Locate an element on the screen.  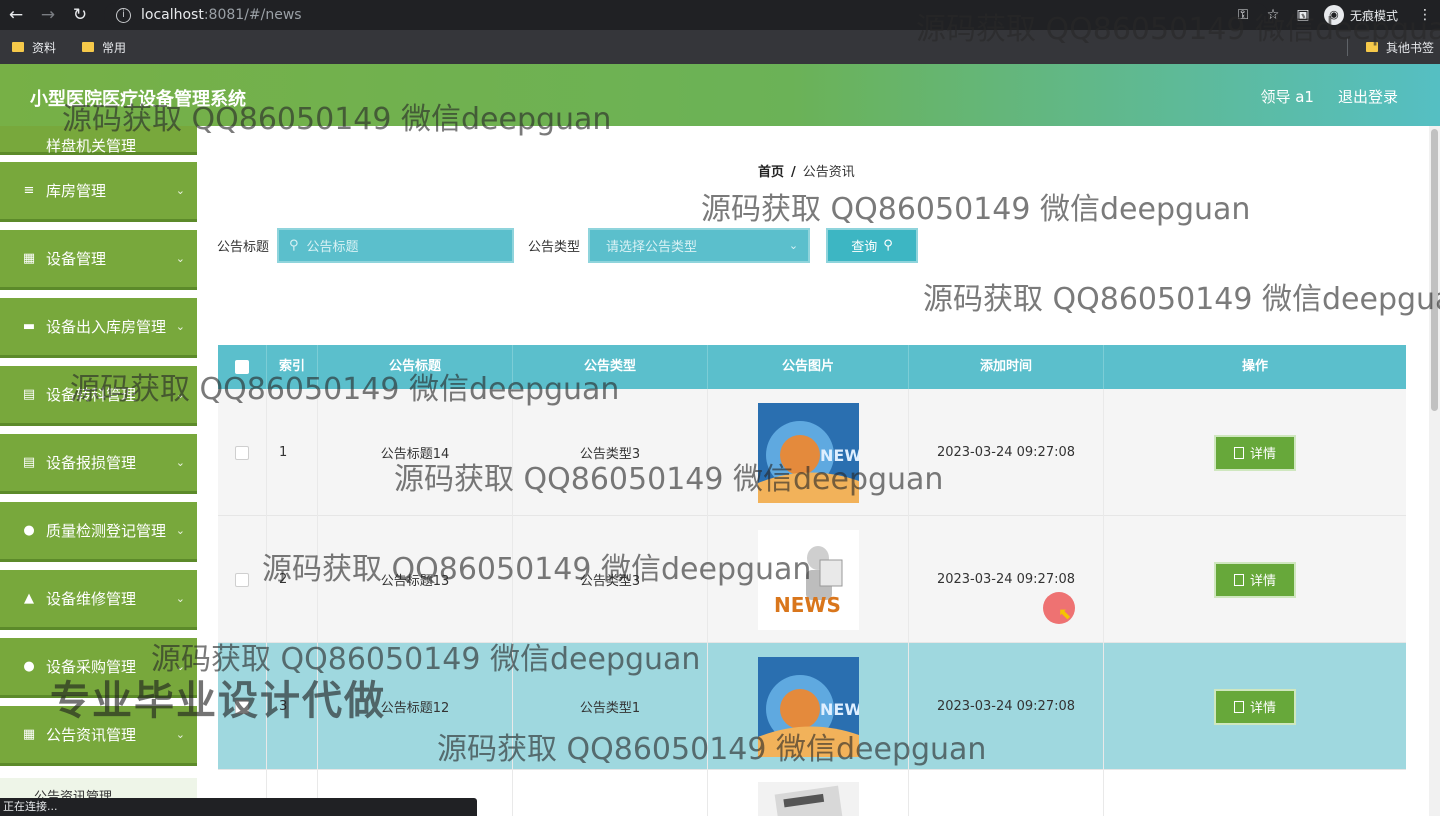
title-filter-label: 公告标题 is located at coordinates (243, 247).